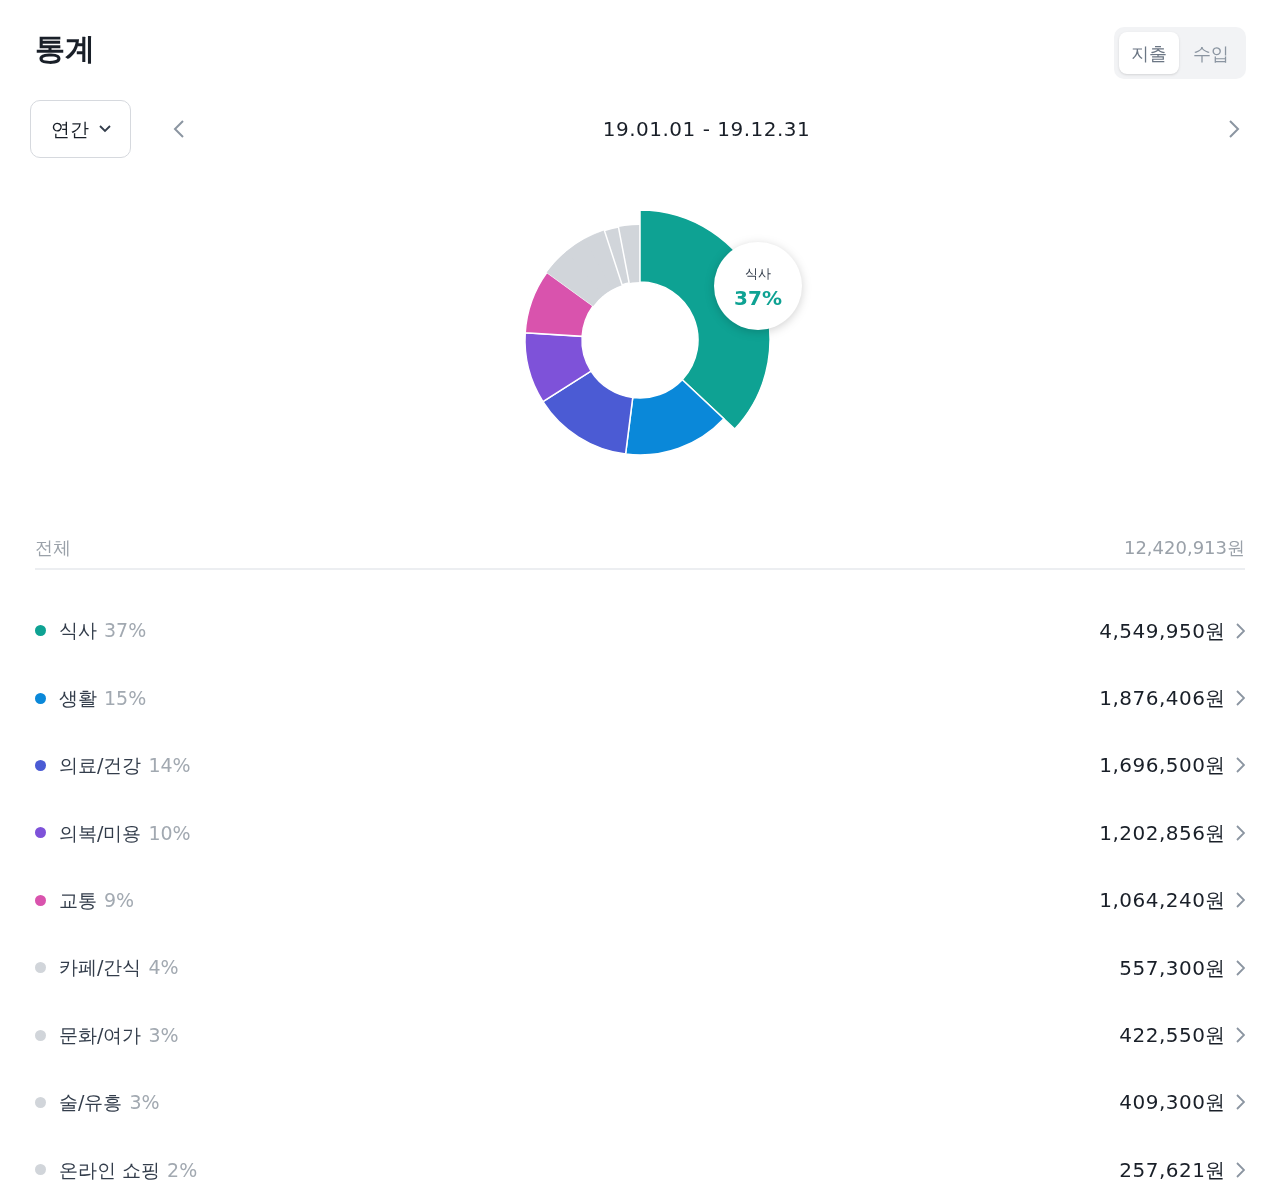  I want to click on category-percent: 2%, so click(182, 1170).